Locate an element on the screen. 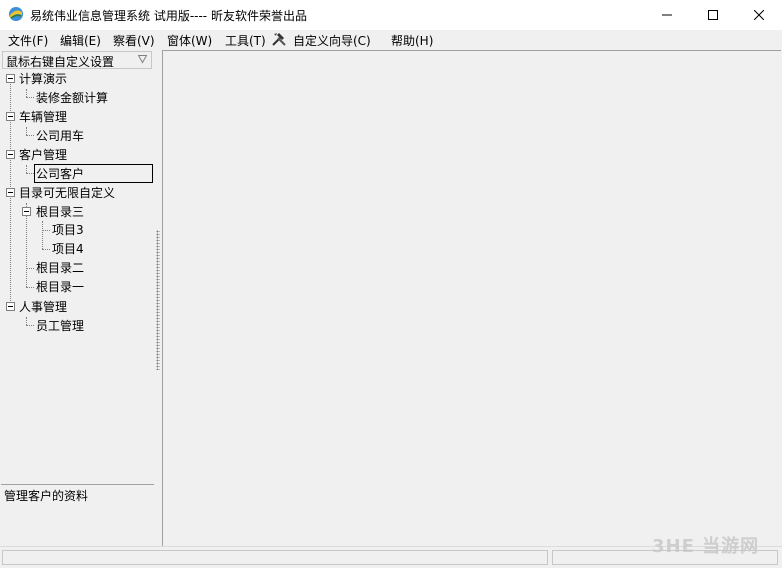 Image resolution: width=782 pixels, height=568 pixels. minimize-icon is located at coordinates (667, 15).